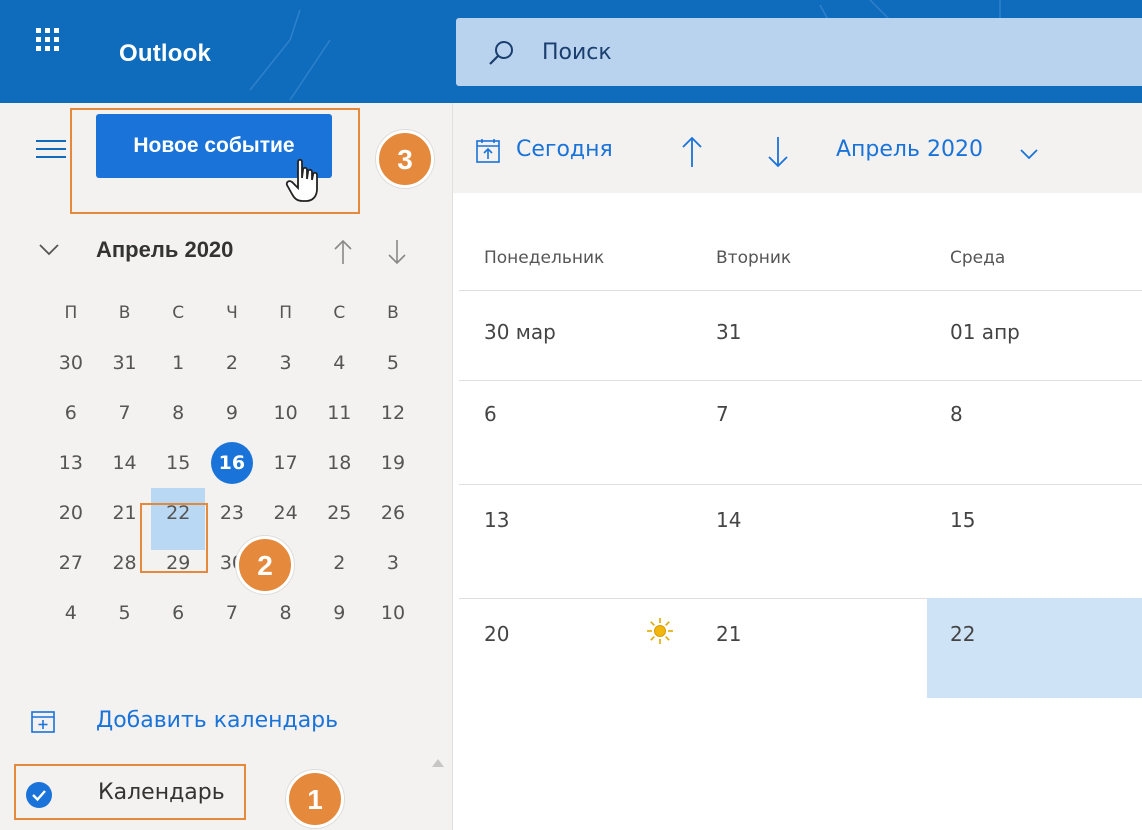 The height and width of the screenshot is (830, 1142). What do you see at coordinates (393, 525) in the screenshot?
I see `mini-day: 26` at bounding box center [393, 525].